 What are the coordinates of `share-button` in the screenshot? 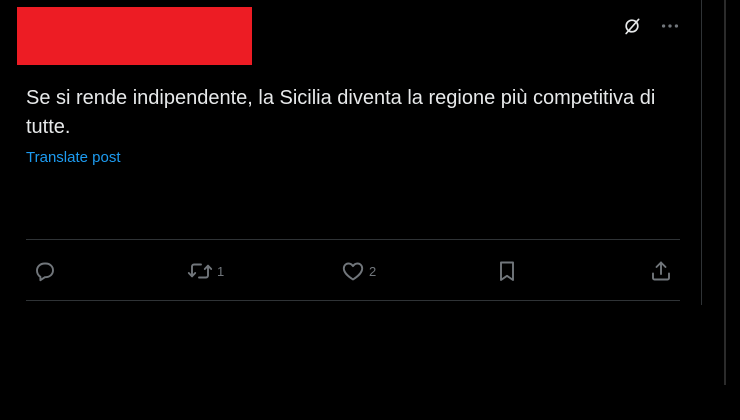 It's located at (661, 271).